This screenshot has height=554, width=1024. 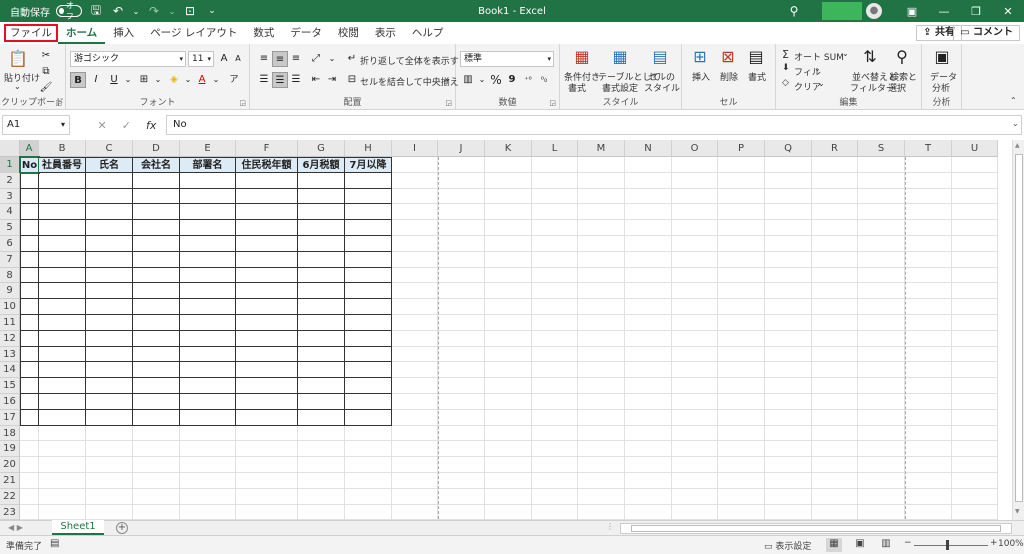 I want to click on tab-view: 表示, so click(x=385, y=33).